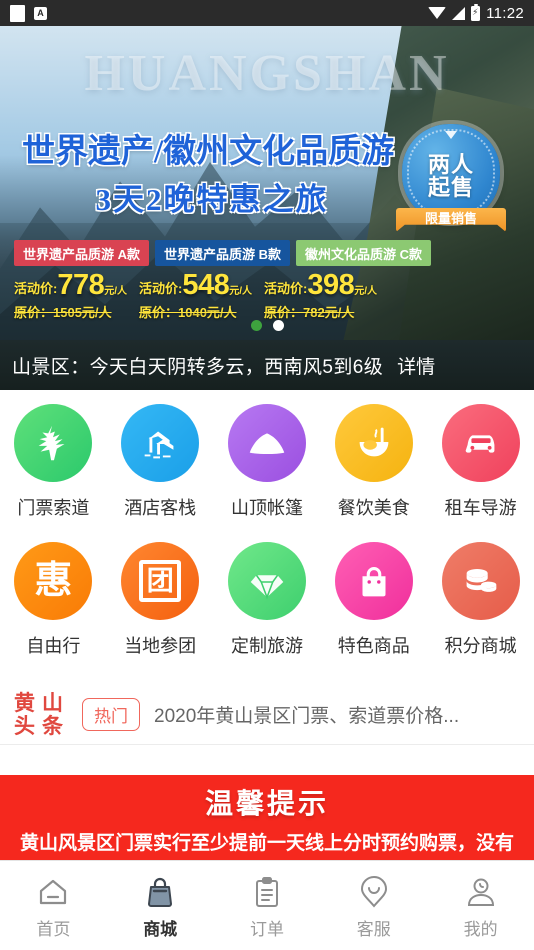 This screenshot has height=950, width=534. I want to click on weather-detail-link: 详情, so click(416, 365).